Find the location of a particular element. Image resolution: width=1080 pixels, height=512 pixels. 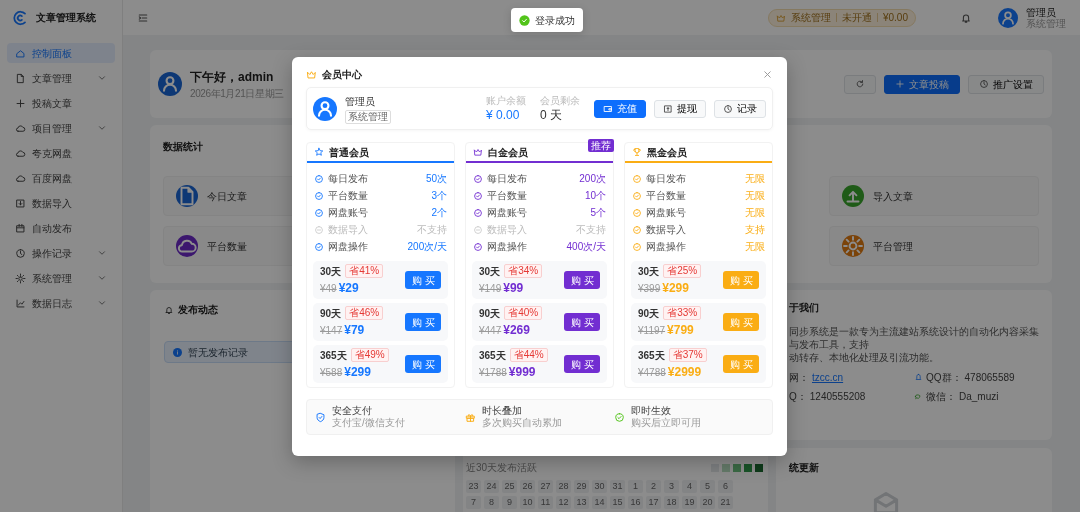

perk-title: 安全支付 is located at coordinates (352, 411).